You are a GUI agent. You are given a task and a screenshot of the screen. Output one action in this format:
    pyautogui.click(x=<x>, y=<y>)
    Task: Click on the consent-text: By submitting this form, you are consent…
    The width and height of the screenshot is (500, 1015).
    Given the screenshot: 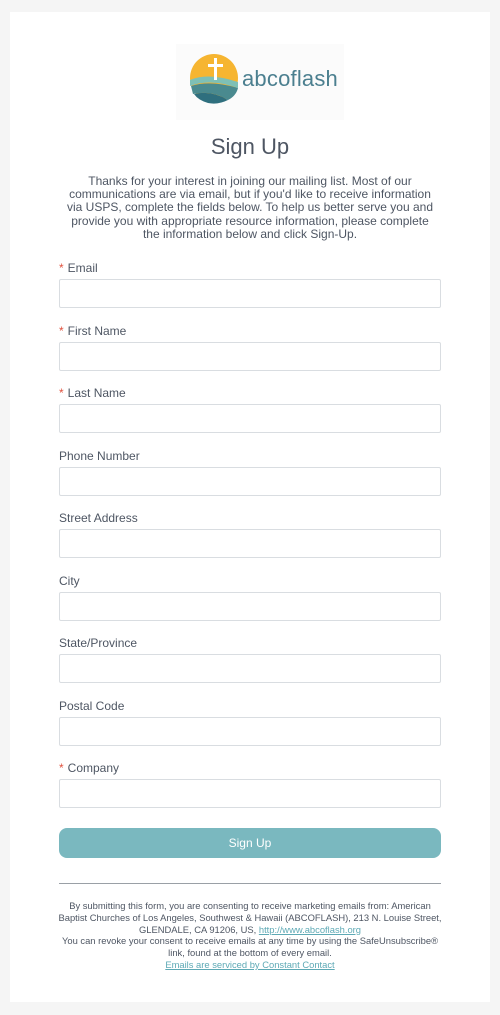 What is the action you would take?
    pyautogui.click(x=250, y=917)
    